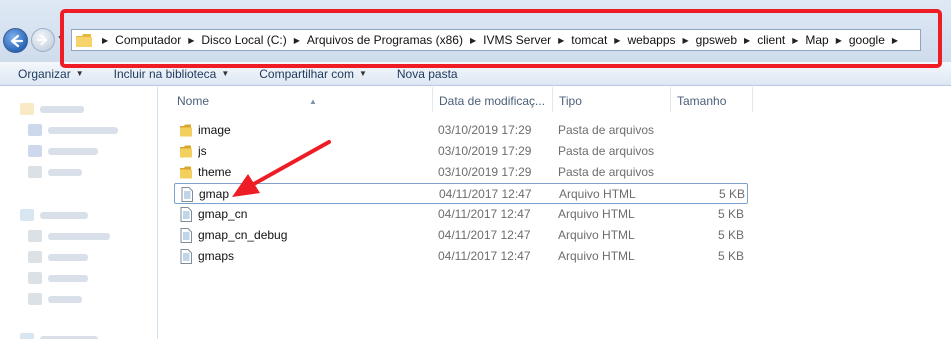 This screenshot has width=951, height=339. I want to click on file-size, so click(711, 151).